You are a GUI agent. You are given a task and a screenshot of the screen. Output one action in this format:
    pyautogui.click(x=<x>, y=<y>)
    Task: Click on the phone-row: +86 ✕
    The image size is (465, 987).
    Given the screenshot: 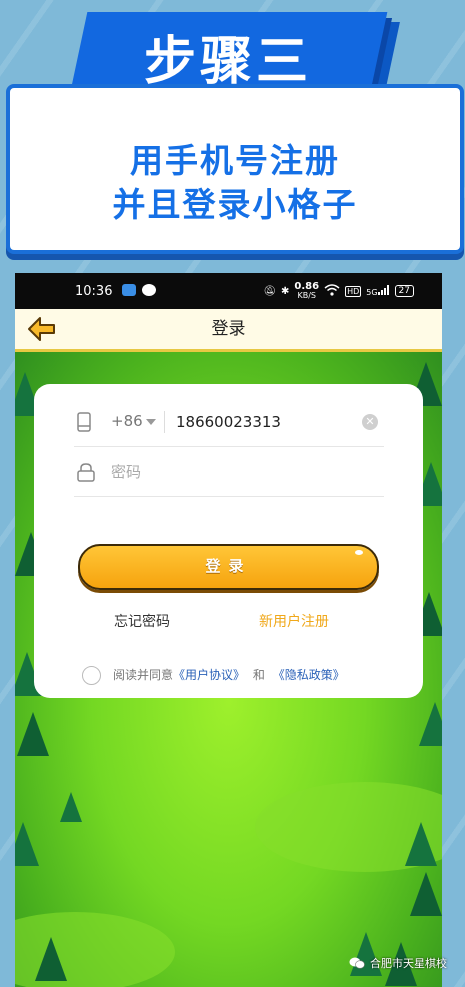 What is the action you would take?
    pyautogui.click(x=229, y=422)
    